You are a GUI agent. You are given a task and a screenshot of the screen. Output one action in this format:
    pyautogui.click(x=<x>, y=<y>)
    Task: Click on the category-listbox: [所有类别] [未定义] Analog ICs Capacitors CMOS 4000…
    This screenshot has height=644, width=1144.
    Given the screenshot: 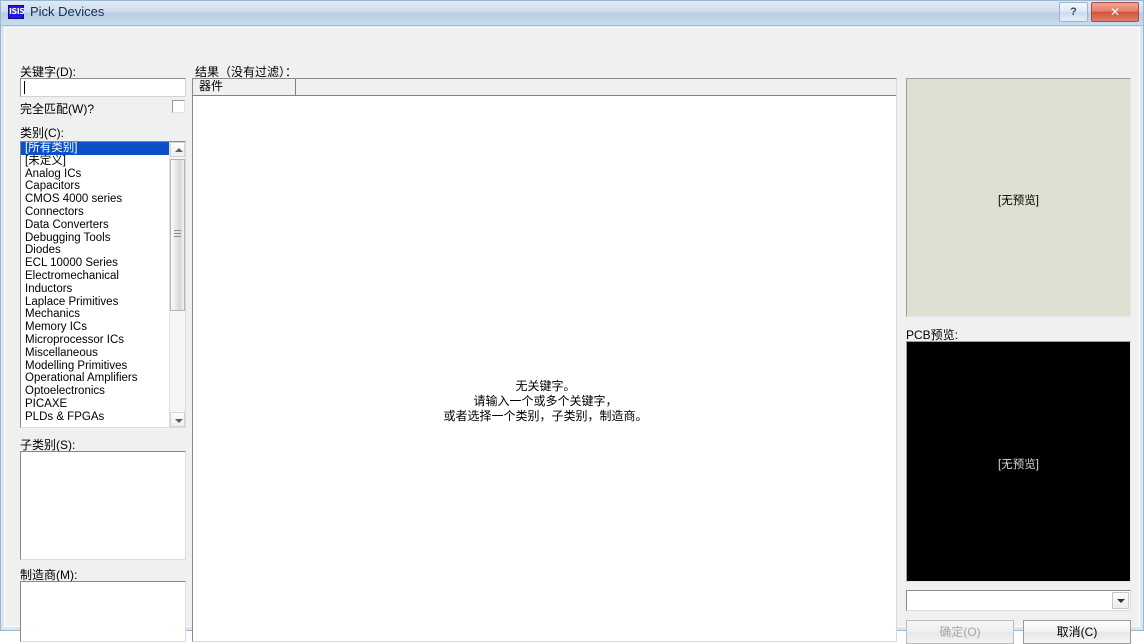 What is the action you would take?
    pyautogui.click(x=103, y=284)
    